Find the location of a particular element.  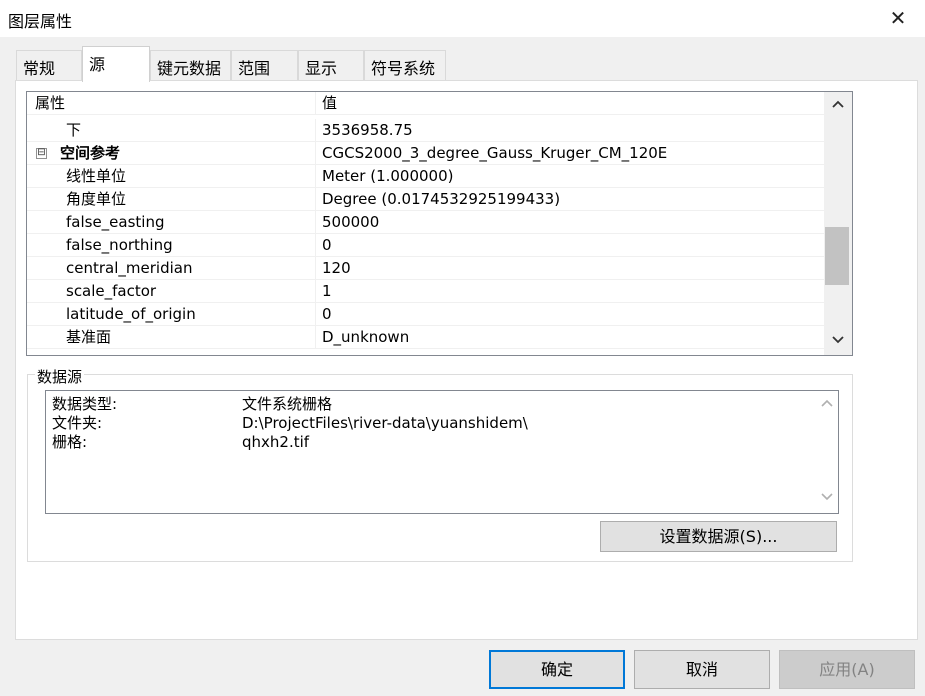

tab-symbology: 符号系统 is located at coordinates (405, 65).